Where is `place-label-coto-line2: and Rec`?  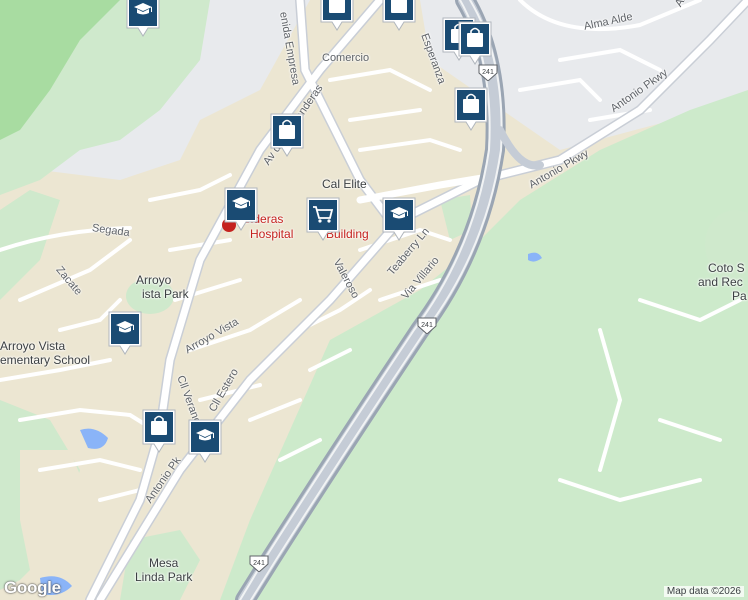
place-label-coto-line2: and Rec is located at coordinates (720, 282).